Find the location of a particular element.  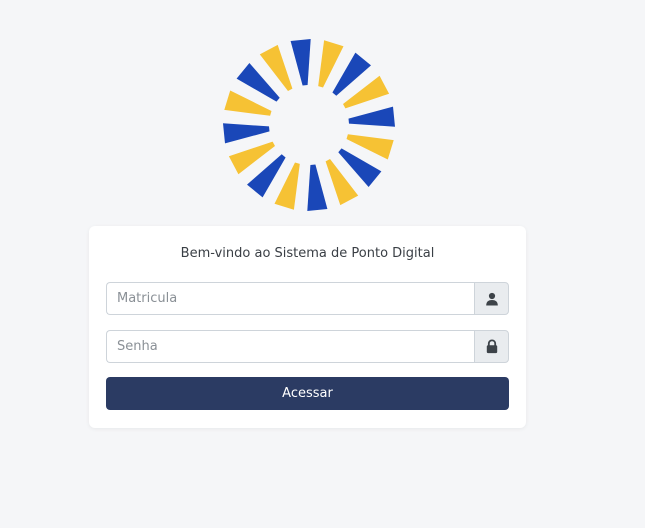

senha-group is located at coordinates (307, 346).